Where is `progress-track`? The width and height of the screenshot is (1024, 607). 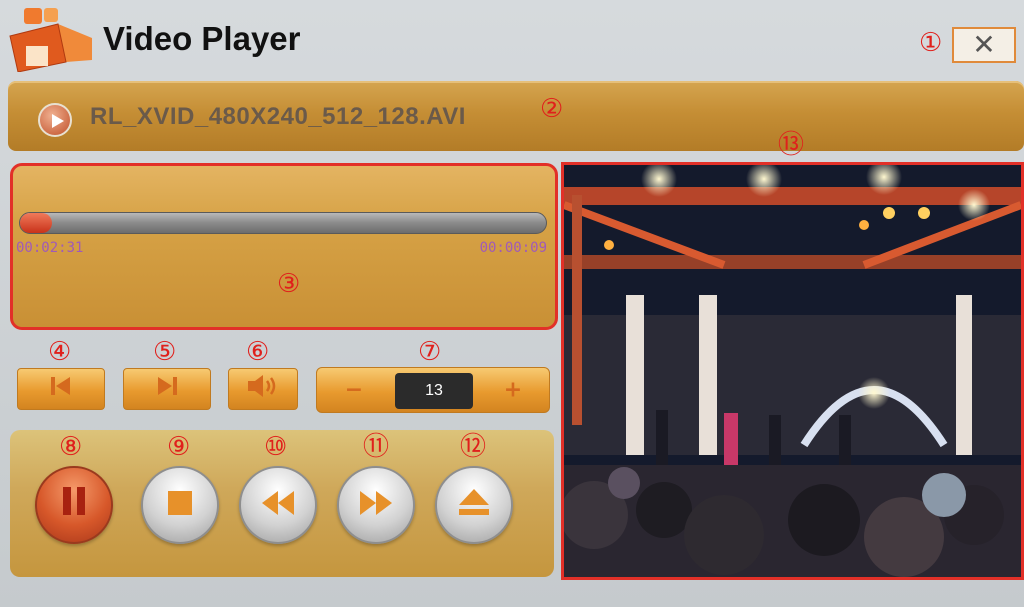 progress-track is located at coordinates (283, 223).